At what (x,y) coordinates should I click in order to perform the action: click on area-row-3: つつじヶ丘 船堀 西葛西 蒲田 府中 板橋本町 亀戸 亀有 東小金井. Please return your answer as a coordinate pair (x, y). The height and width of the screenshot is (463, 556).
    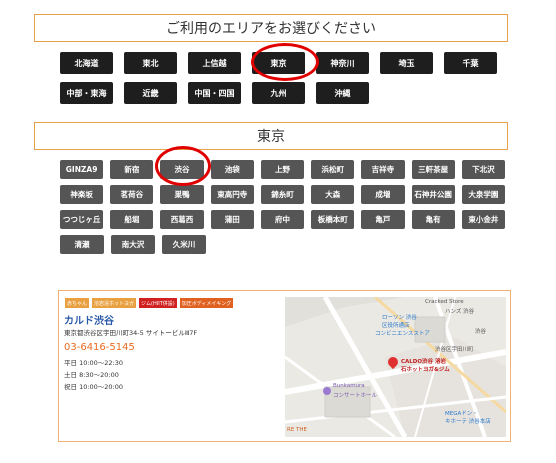
    Looking at the image, I should click on (286, 219).